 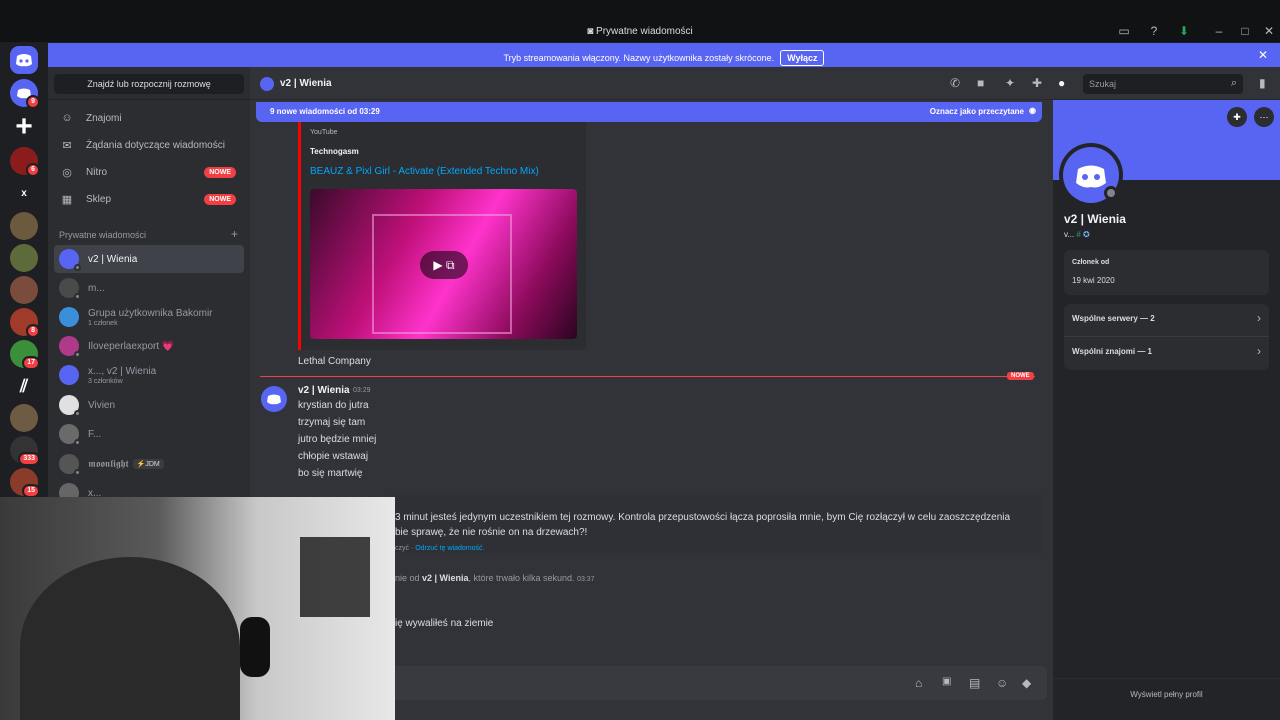 I want to click on server-5-icon: 333, so click(x=25, y=451).